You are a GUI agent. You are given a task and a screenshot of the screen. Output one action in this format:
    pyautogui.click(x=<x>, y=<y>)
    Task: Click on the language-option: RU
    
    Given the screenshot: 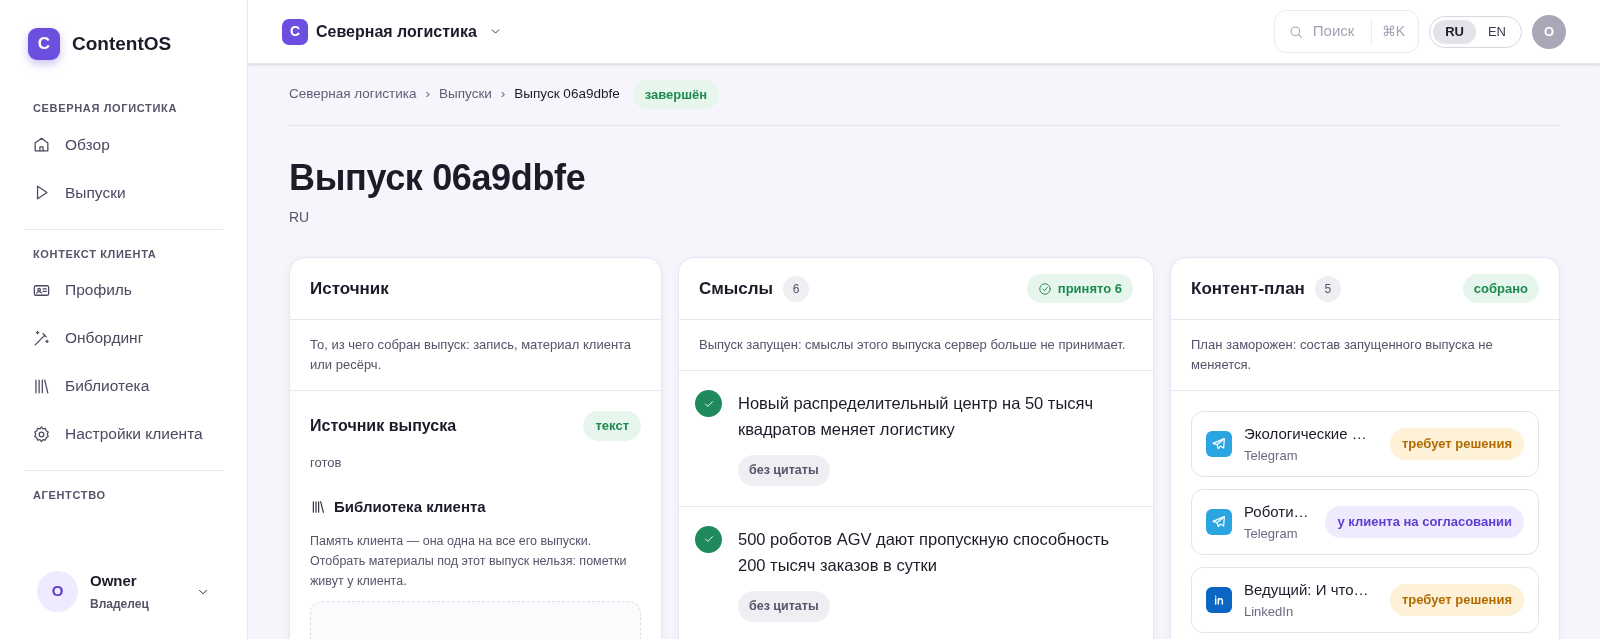 What is the action you would take?
    pyautogui.click(x=1454, y=31)
    